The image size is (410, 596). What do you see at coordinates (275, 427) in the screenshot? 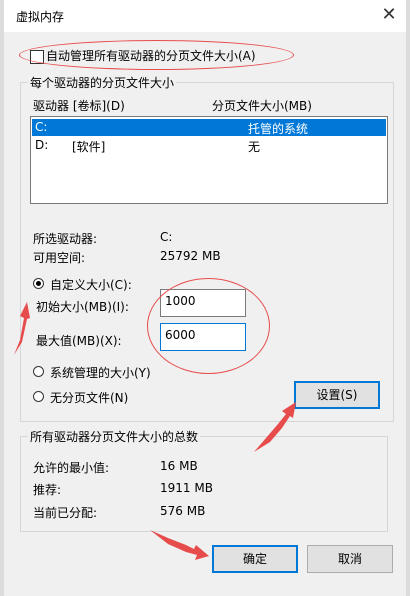
I see `annotation-arrow-set` at bounding box center [275, 427].